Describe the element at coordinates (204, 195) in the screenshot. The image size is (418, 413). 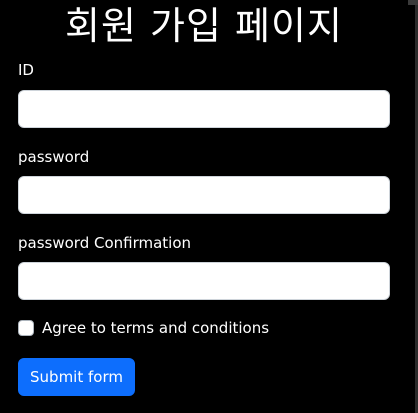
I see `password-input` at that location.